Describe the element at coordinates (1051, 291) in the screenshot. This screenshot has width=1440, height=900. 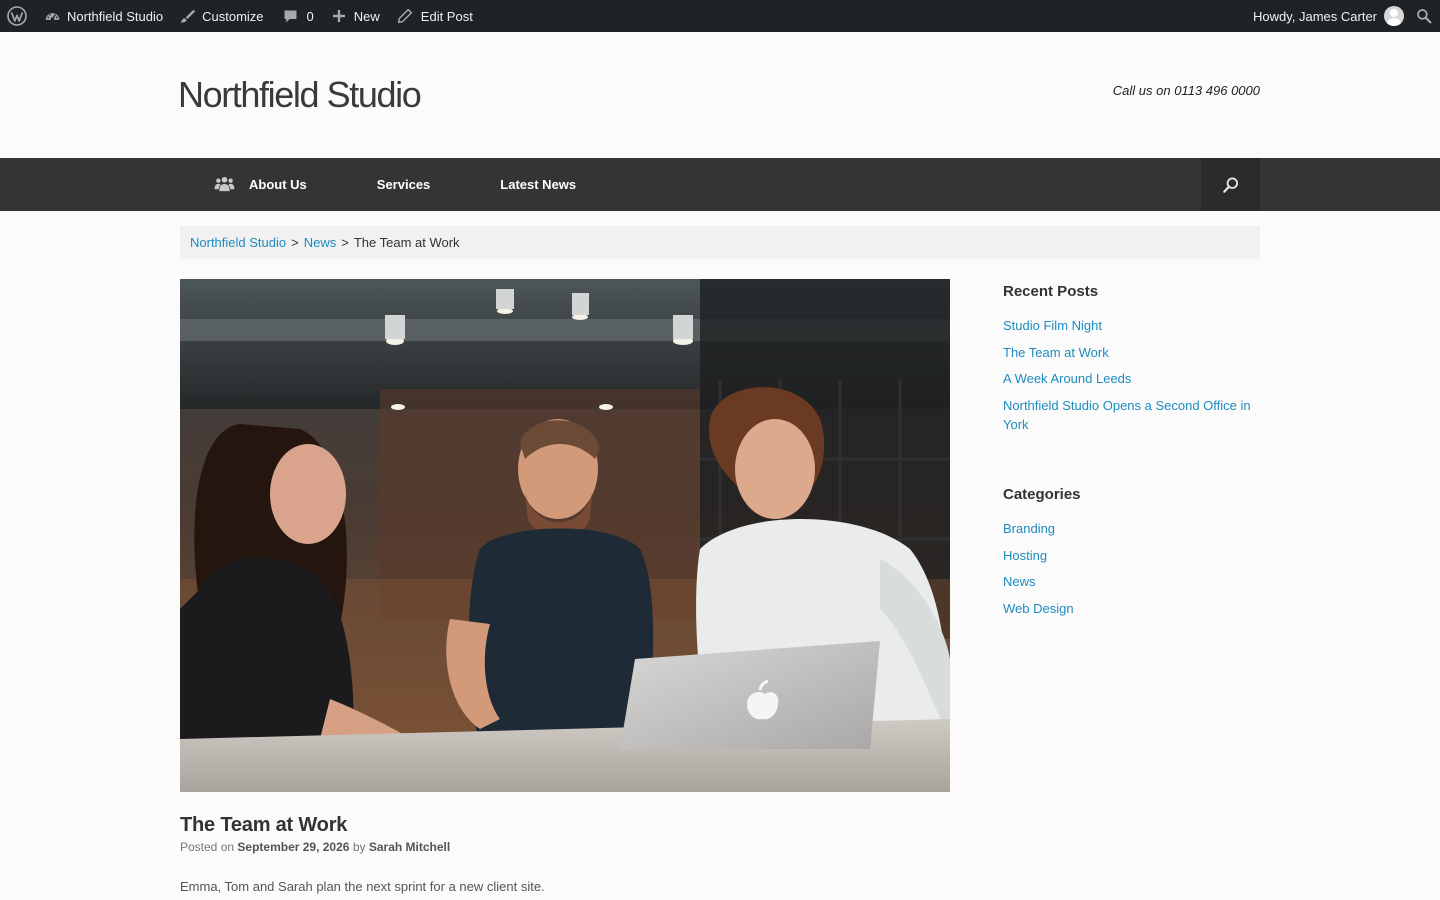
I see `recent-posts-title: Recent Posts` at that location.